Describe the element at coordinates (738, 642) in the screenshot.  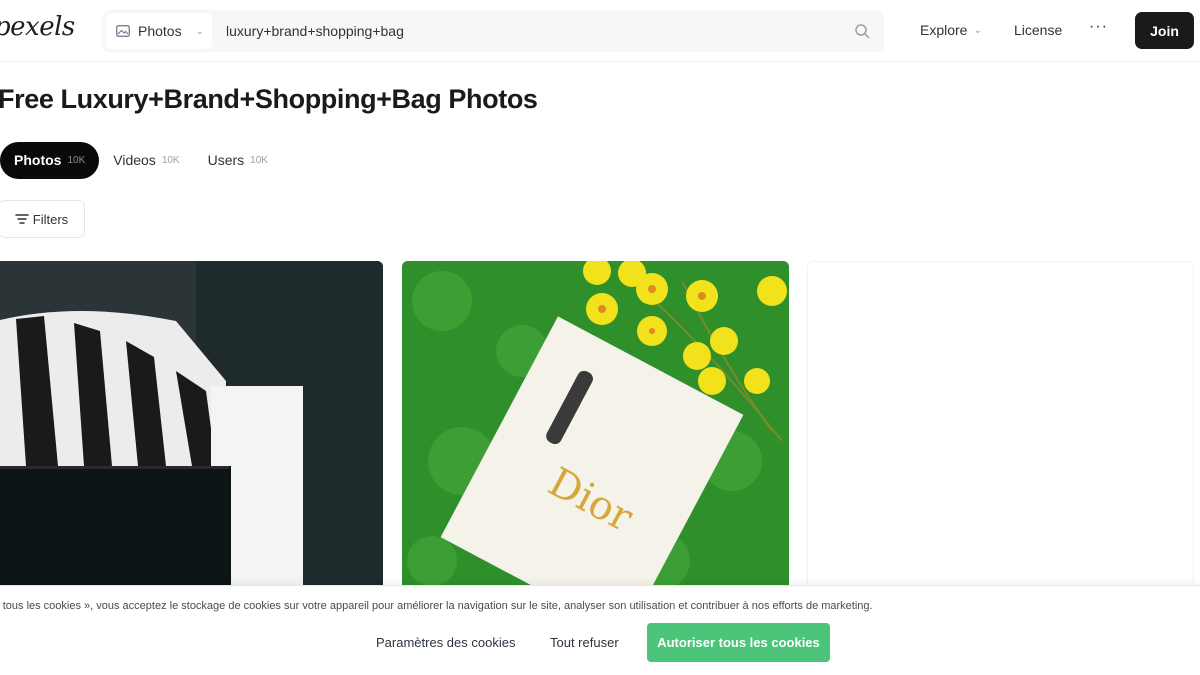
I see `cookie-accept-button: Autoriser tous les cookies` at that location.